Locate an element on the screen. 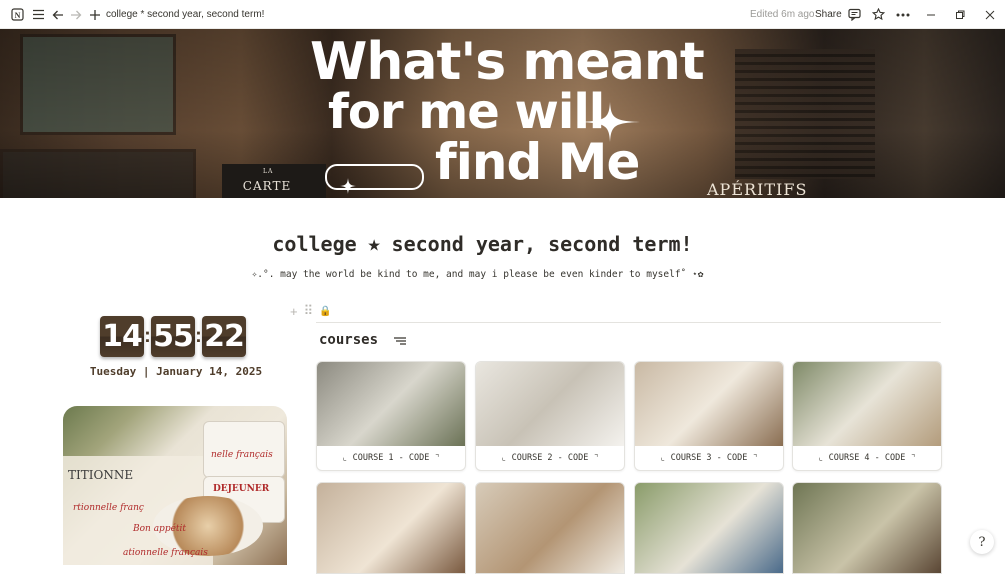 The width and height of the screenshot is (1005, 574). courses-heading: courses is located at coordinates (348, 340).